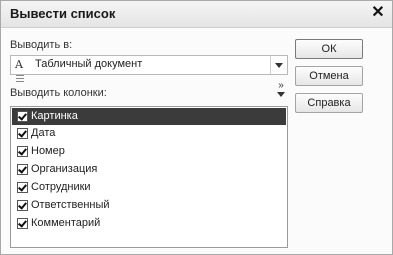 The height and width of the screenshot is (255, 393). I want to click on help-button: Справка, so click(329, 103).